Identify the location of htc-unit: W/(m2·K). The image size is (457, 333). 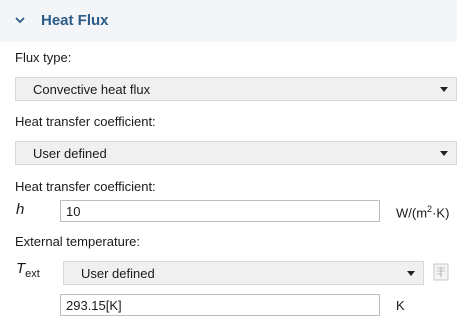
(422, 212).